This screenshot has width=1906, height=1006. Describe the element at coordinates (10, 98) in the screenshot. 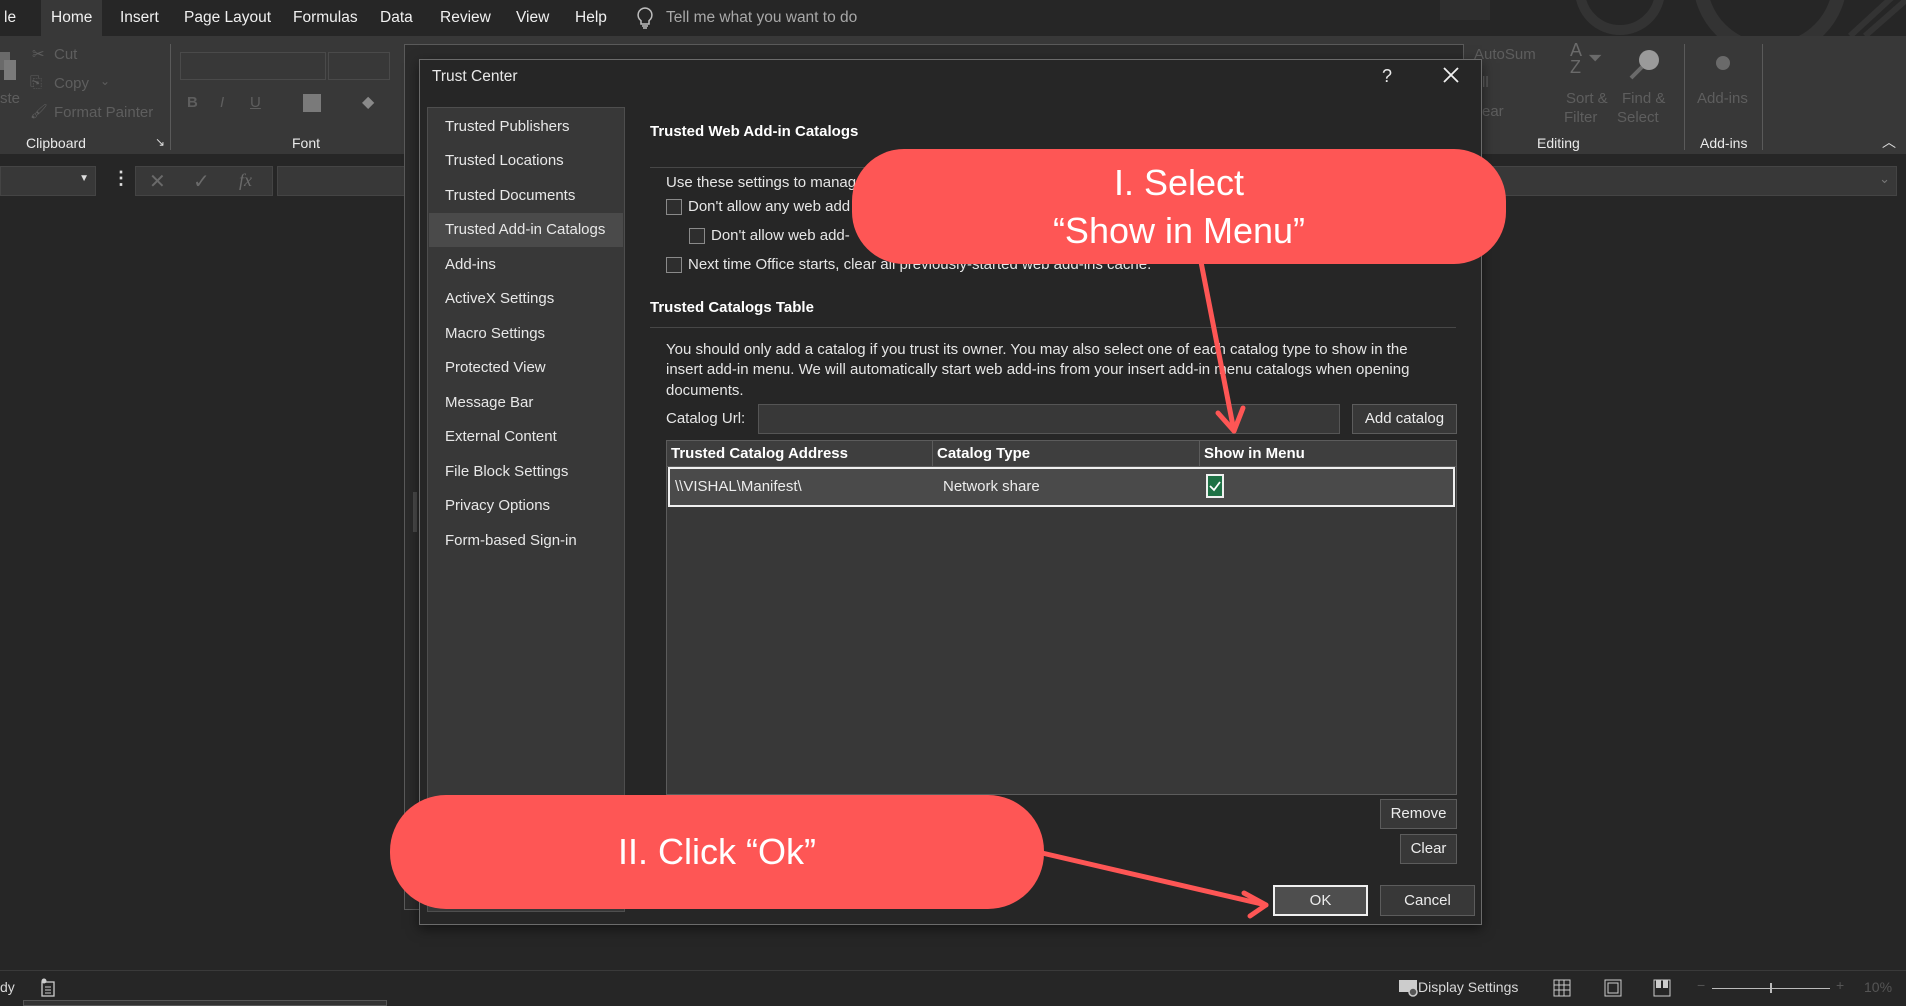

I see `paste-label: ste` at that location.